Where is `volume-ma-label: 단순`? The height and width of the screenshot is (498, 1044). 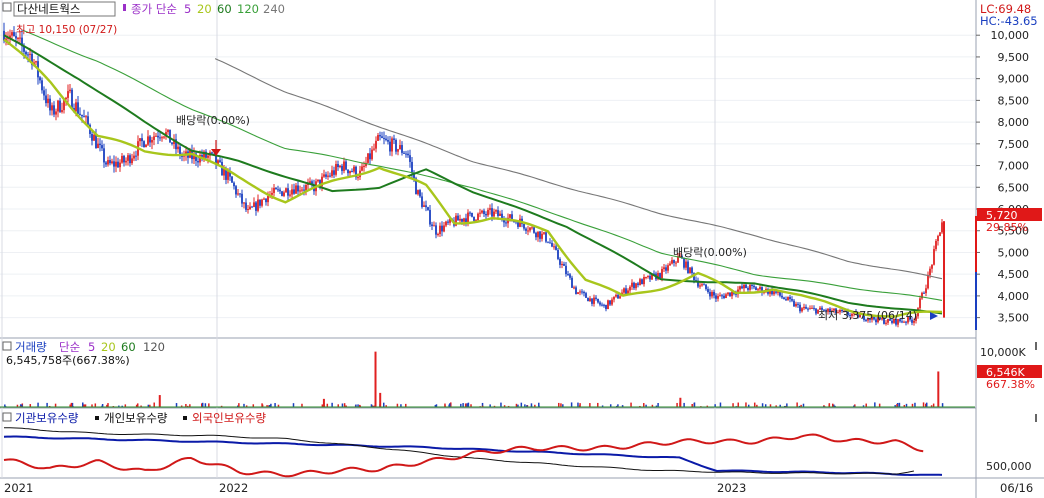 volume-ma-label: 단순 is located at coordinates (69, 347).